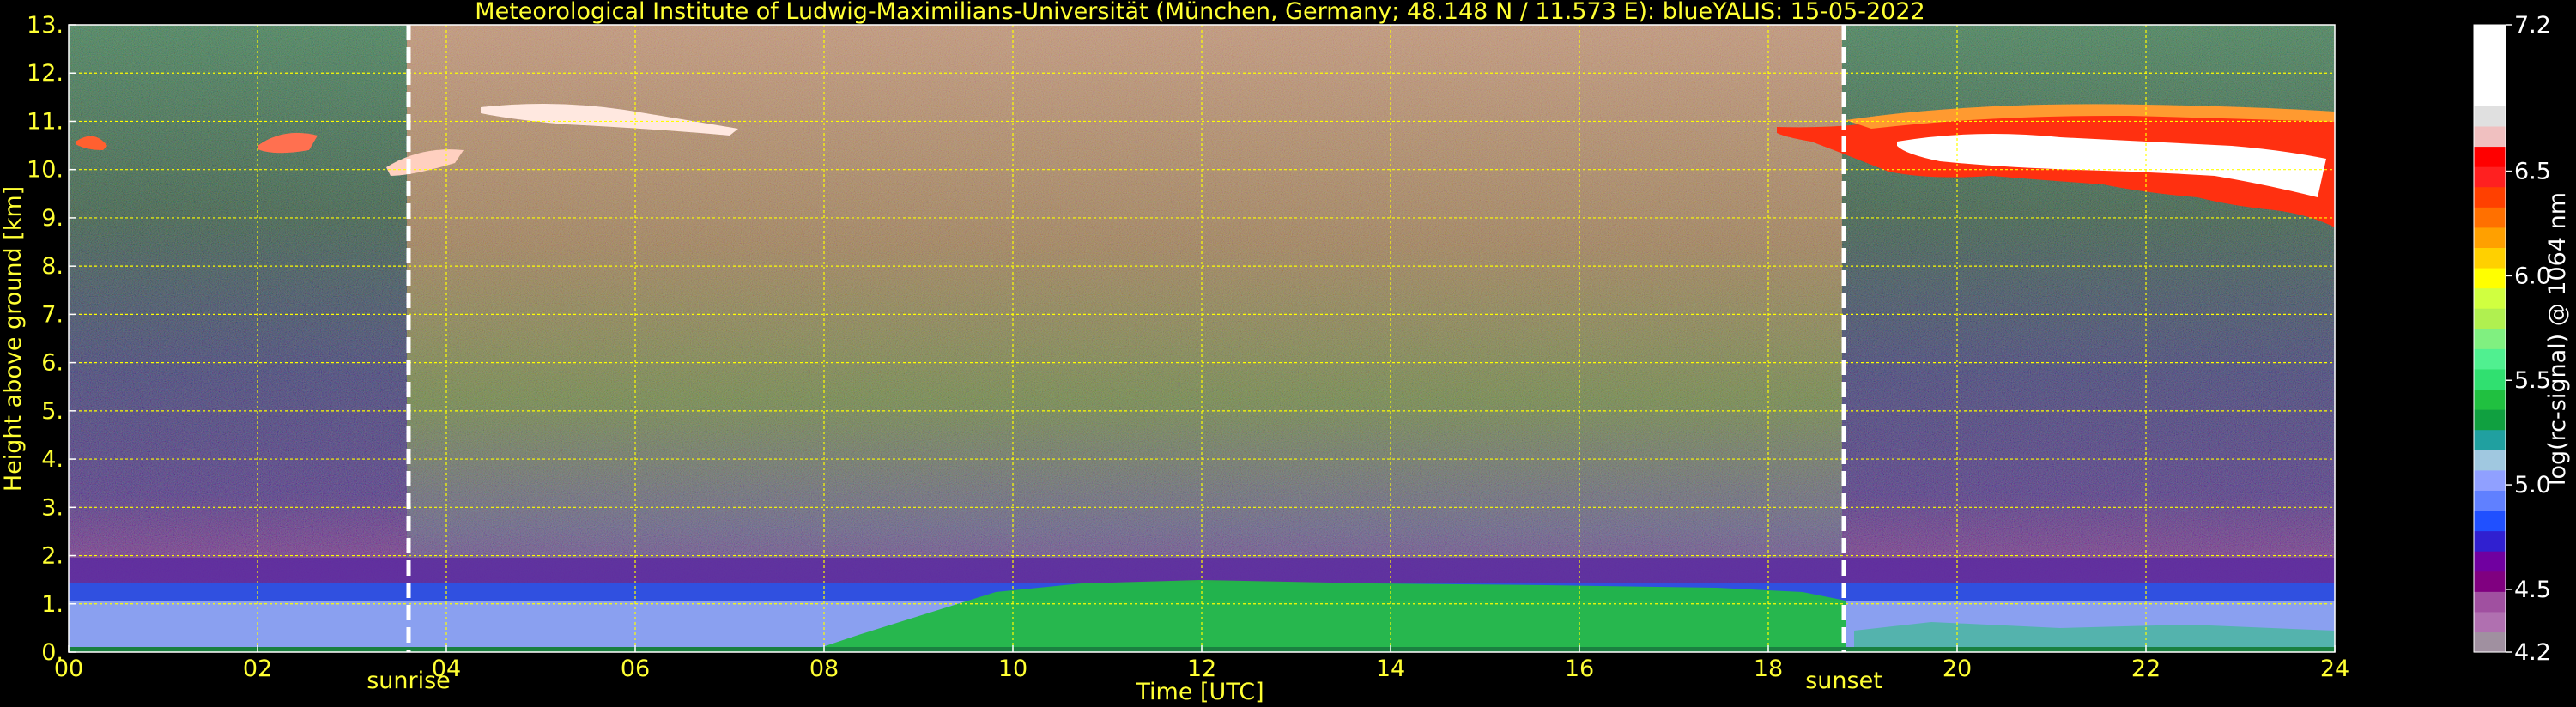 This screenshot has height=707, width=2576. Describe the element at coordinates (52, 460) in the screenshot. I see `y-tick-label: 4.` at that location.